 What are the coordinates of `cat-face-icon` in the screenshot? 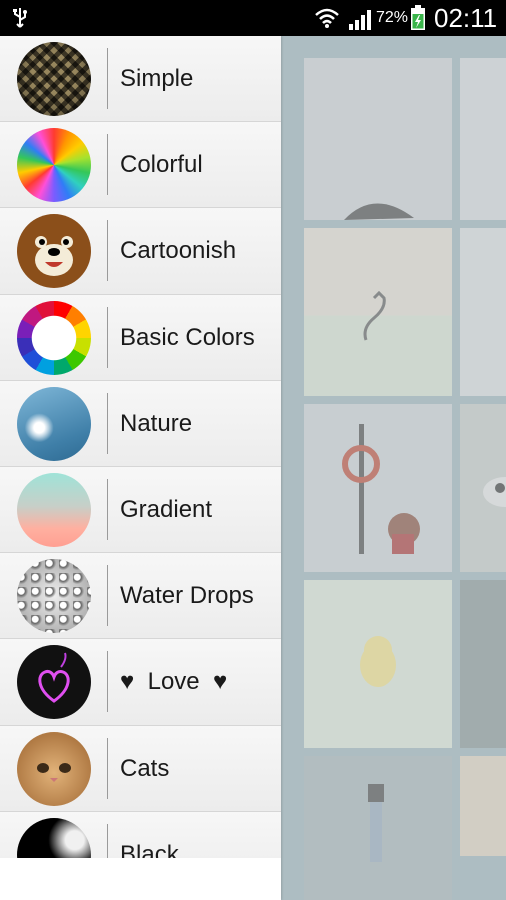 It's located at (54, 772).